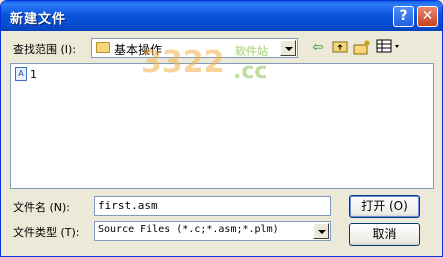 Image resolution: width=443 pixels, height=257 pixels. I want to click on watermark-domain: .cc, so click(250, 71).